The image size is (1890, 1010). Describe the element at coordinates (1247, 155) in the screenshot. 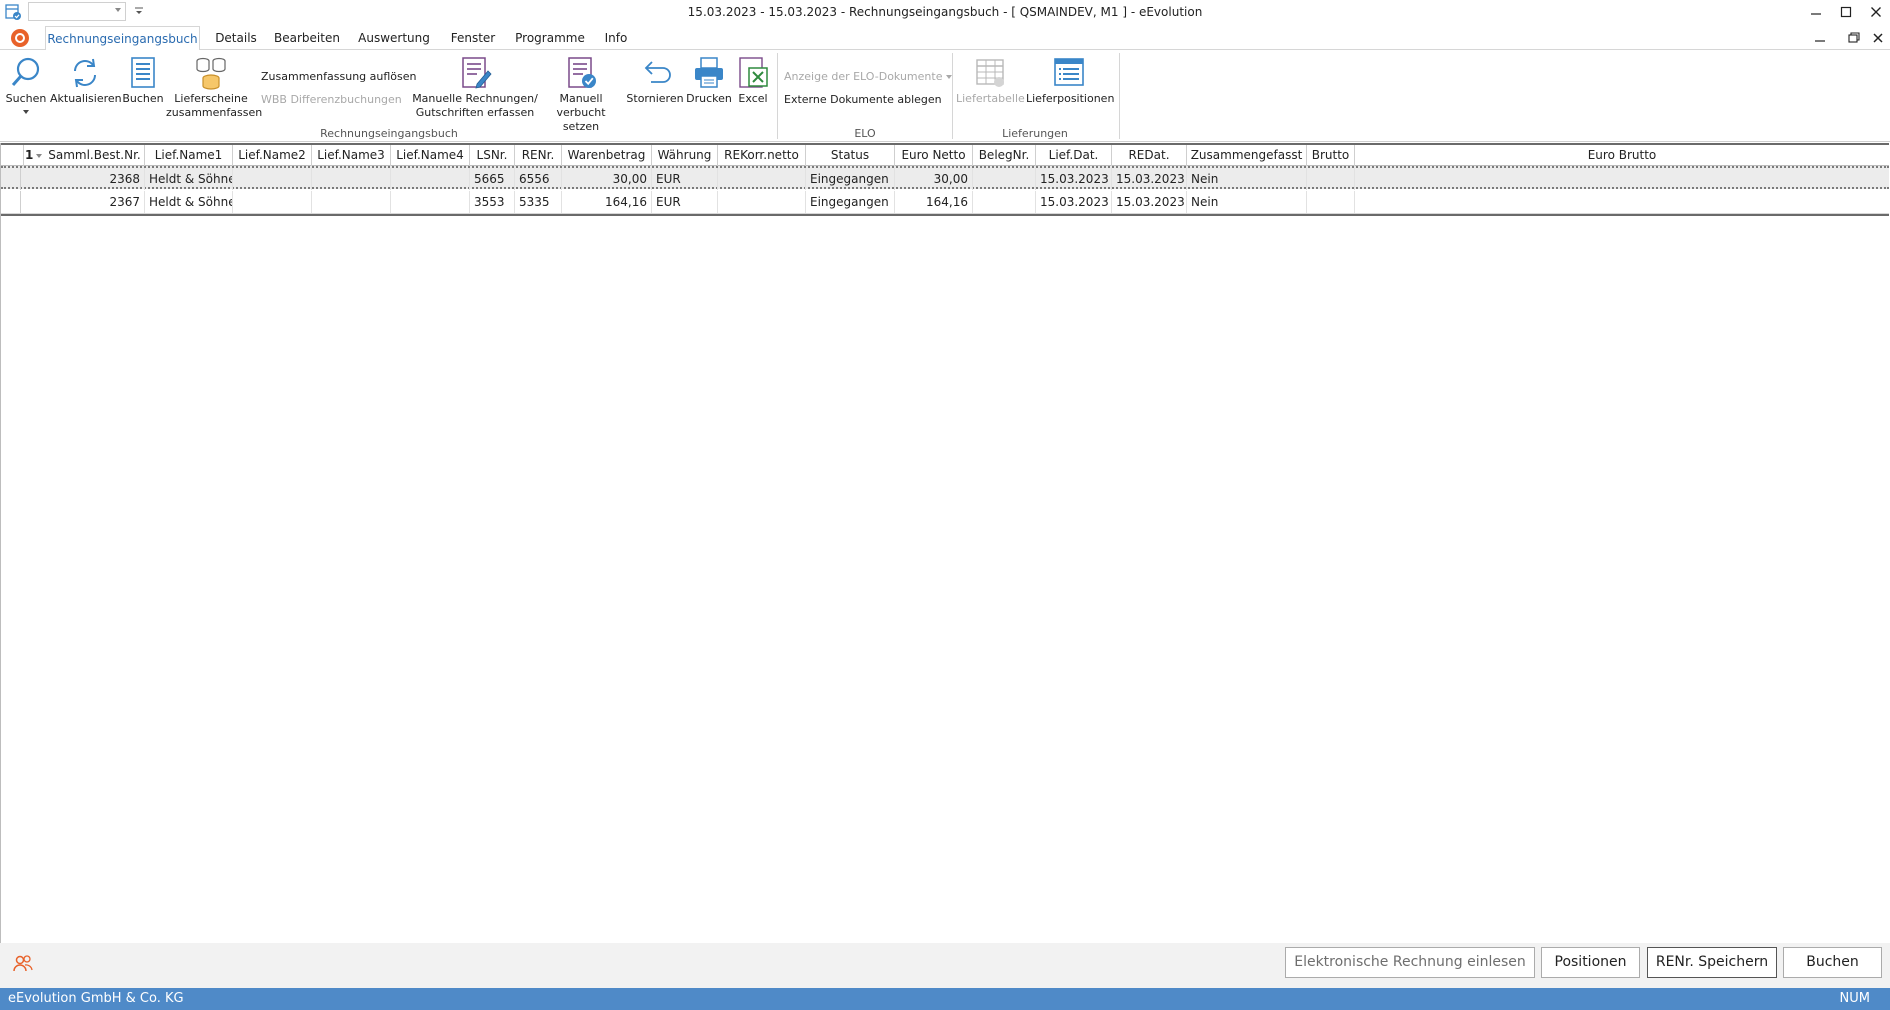

I see `column-header-zusammengefasst: Zusammengefasst` at that location.